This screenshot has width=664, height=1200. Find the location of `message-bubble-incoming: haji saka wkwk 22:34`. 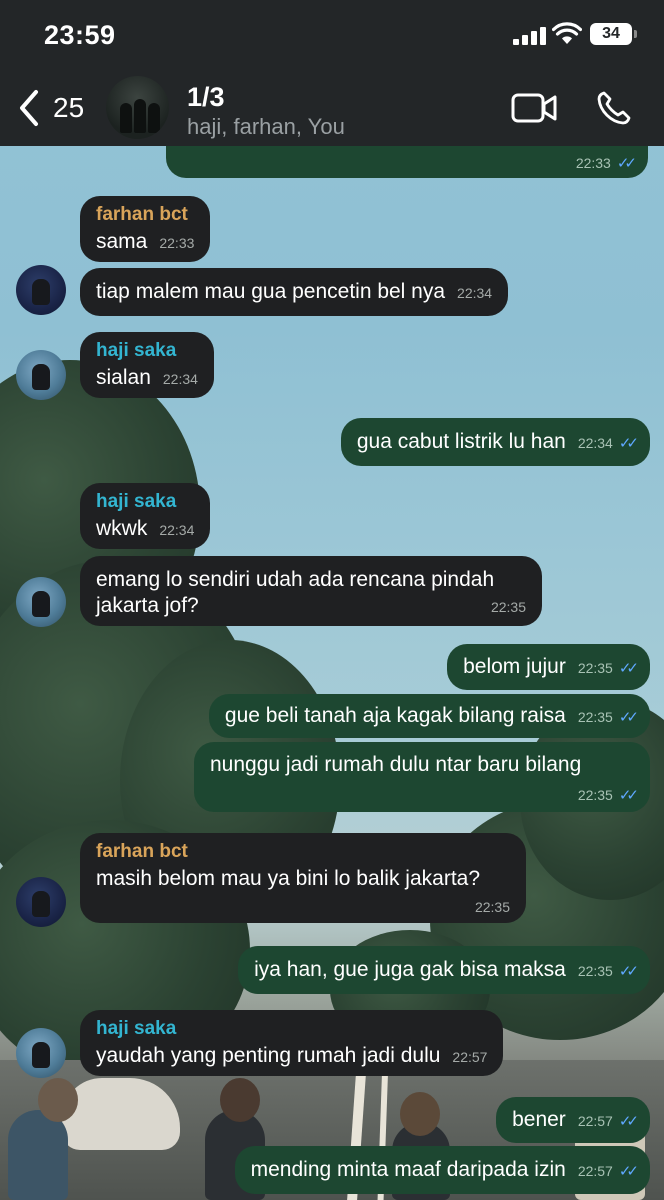

message-bubble-incoming: haji saka wkwk 22:34 is located at coordinates (145, 516).